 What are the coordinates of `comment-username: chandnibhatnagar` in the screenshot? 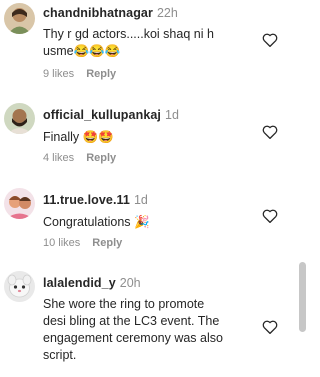 It's located at (98, 13).